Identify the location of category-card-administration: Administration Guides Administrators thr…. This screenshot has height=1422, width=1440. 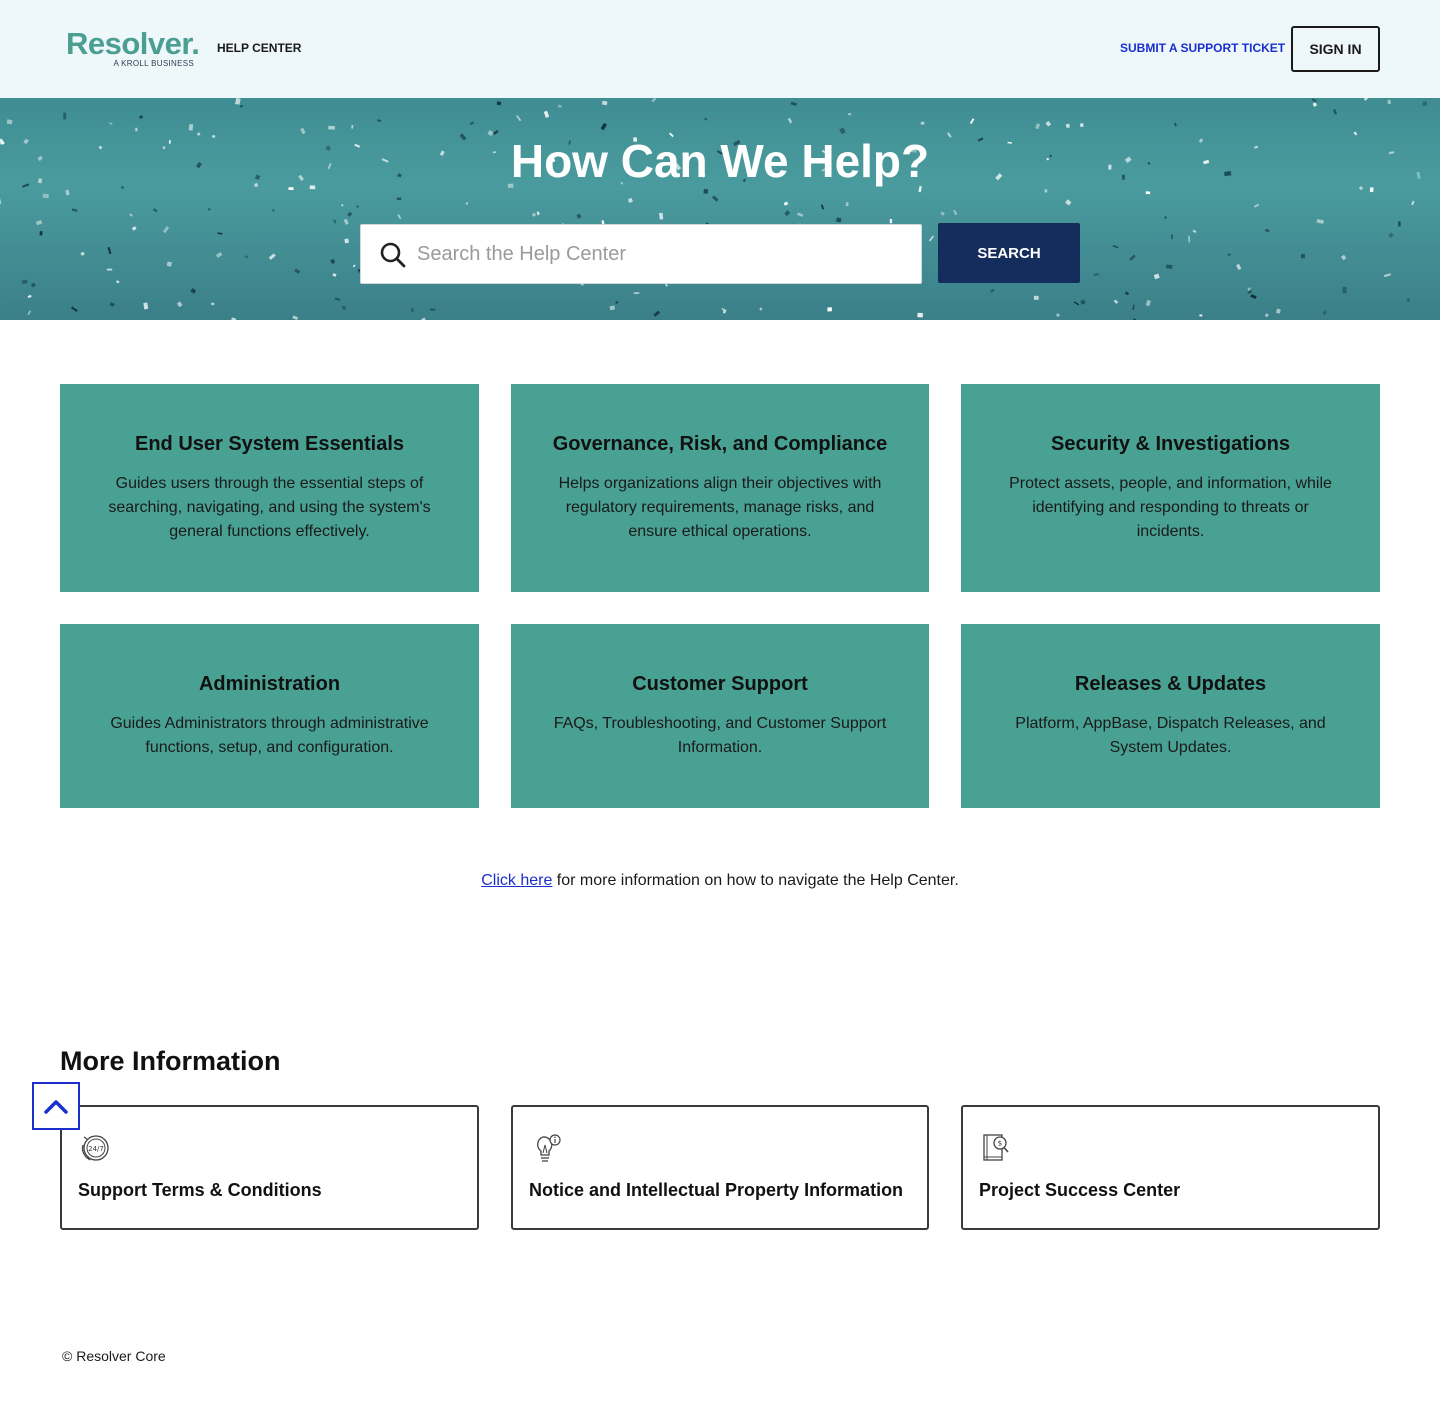
(269, 716).